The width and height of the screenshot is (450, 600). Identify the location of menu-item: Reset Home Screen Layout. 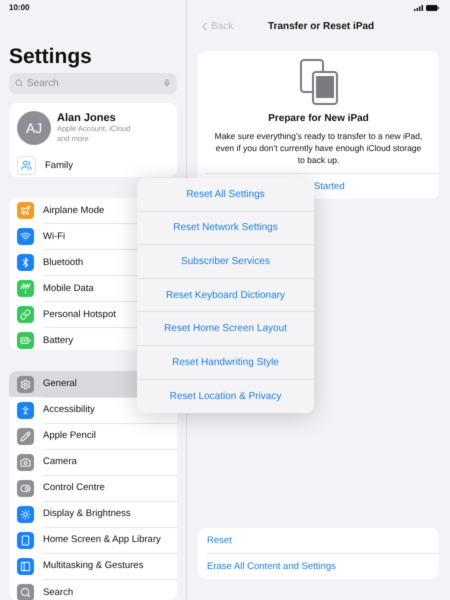
(225, 329).